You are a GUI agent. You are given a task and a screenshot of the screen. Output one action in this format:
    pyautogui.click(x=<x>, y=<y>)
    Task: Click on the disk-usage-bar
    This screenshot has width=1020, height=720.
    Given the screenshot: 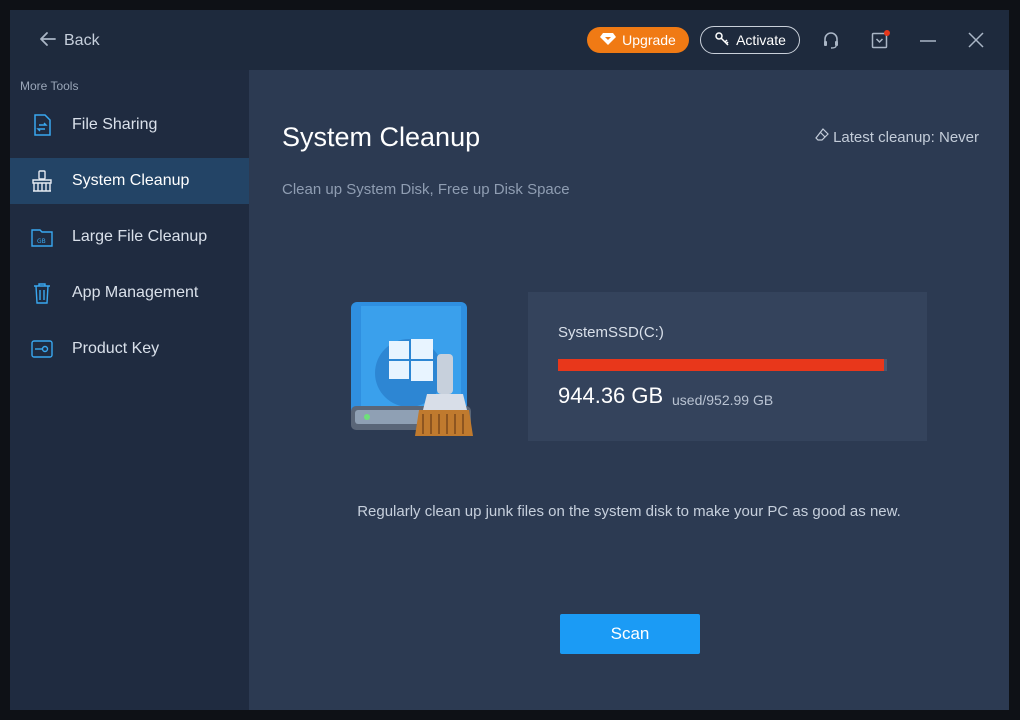 What is the action you would take?
    pyautogui.click(x=722, y=365)
    